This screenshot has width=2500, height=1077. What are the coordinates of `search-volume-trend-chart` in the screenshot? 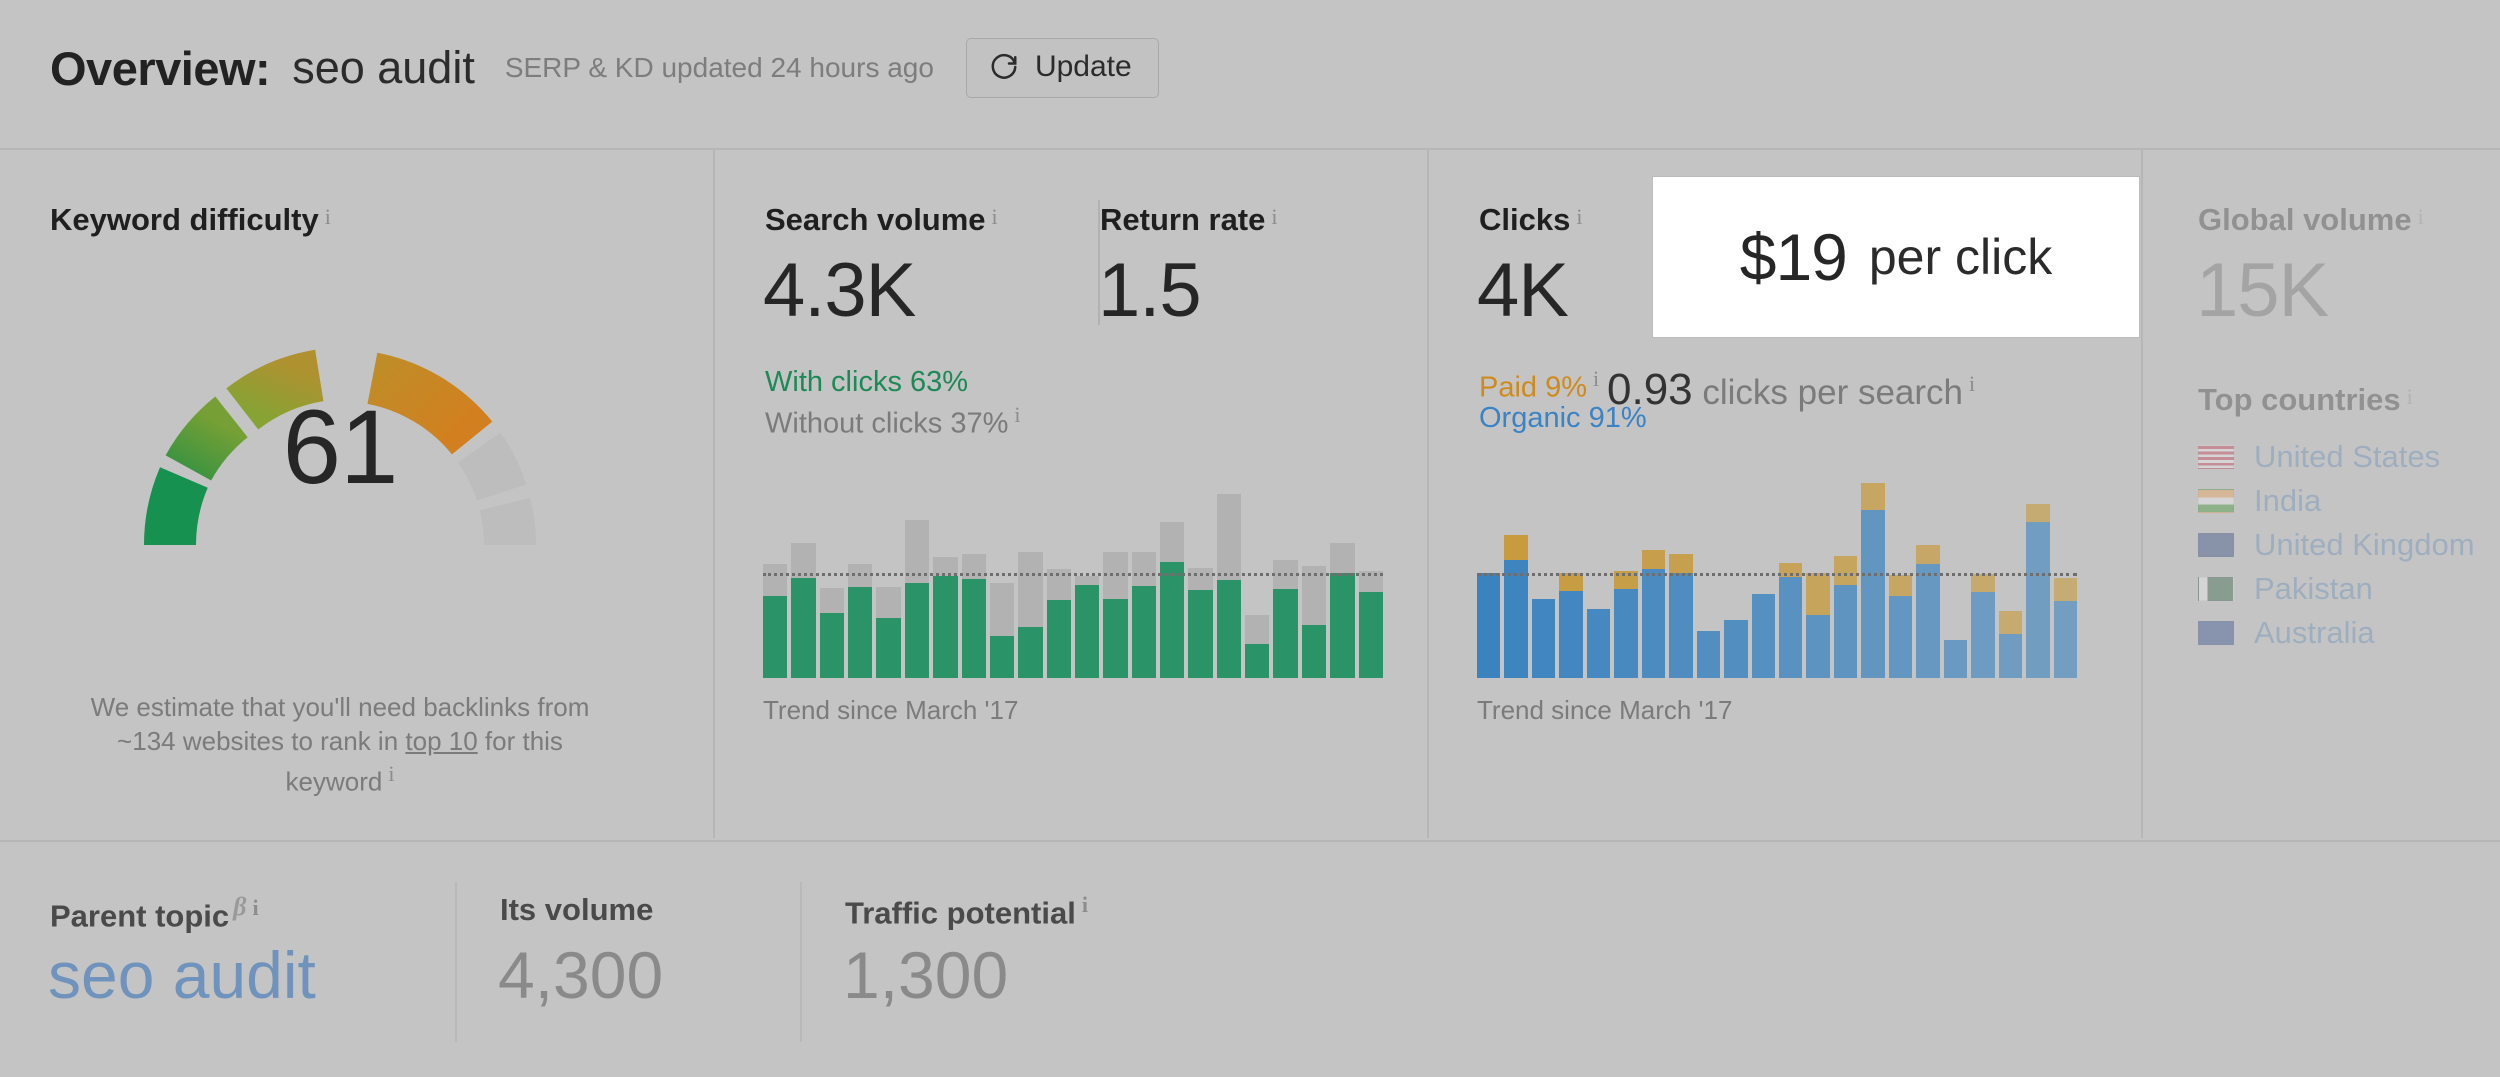 It's located at (1073, 578).